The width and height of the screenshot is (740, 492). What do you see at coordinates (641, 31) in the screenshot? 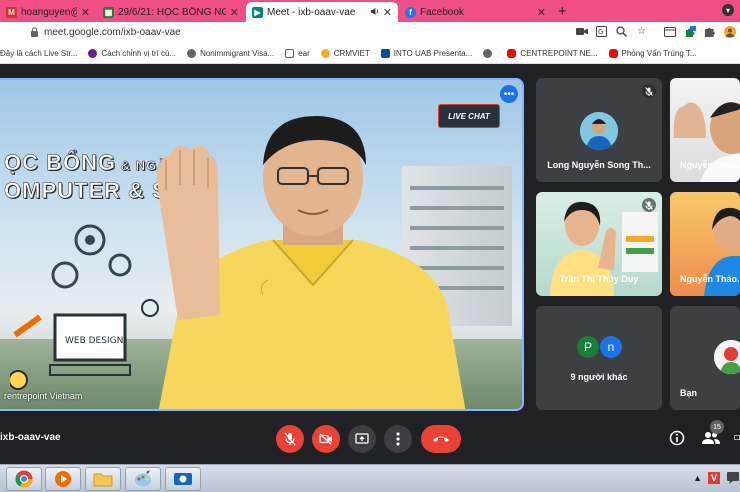
I see `bookmark-star-icon: ☆` at bounding box center [641, 31].